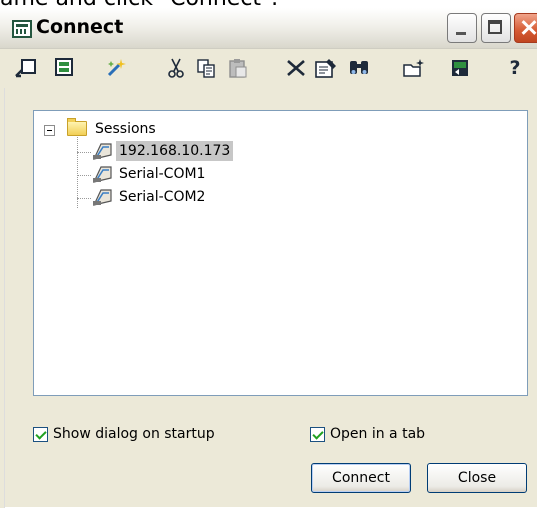 This screenshot has width=537, height=508. Describe the element at coordinates (525, 28) in the screenshot. I see `close-window-button` at that location.